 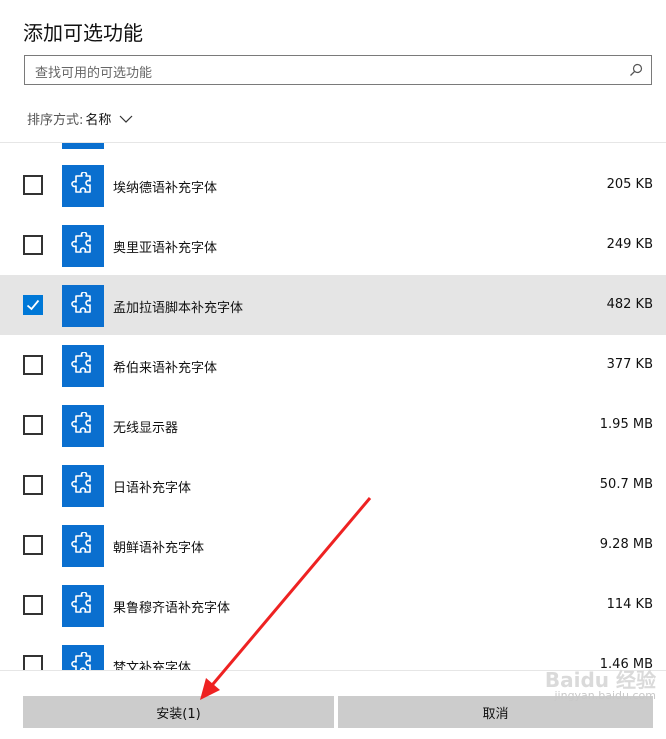 What do you see at coordinates (98, 120) in the screenshot?
I see `sort-value: 名称` at bounding box center [98, 120].